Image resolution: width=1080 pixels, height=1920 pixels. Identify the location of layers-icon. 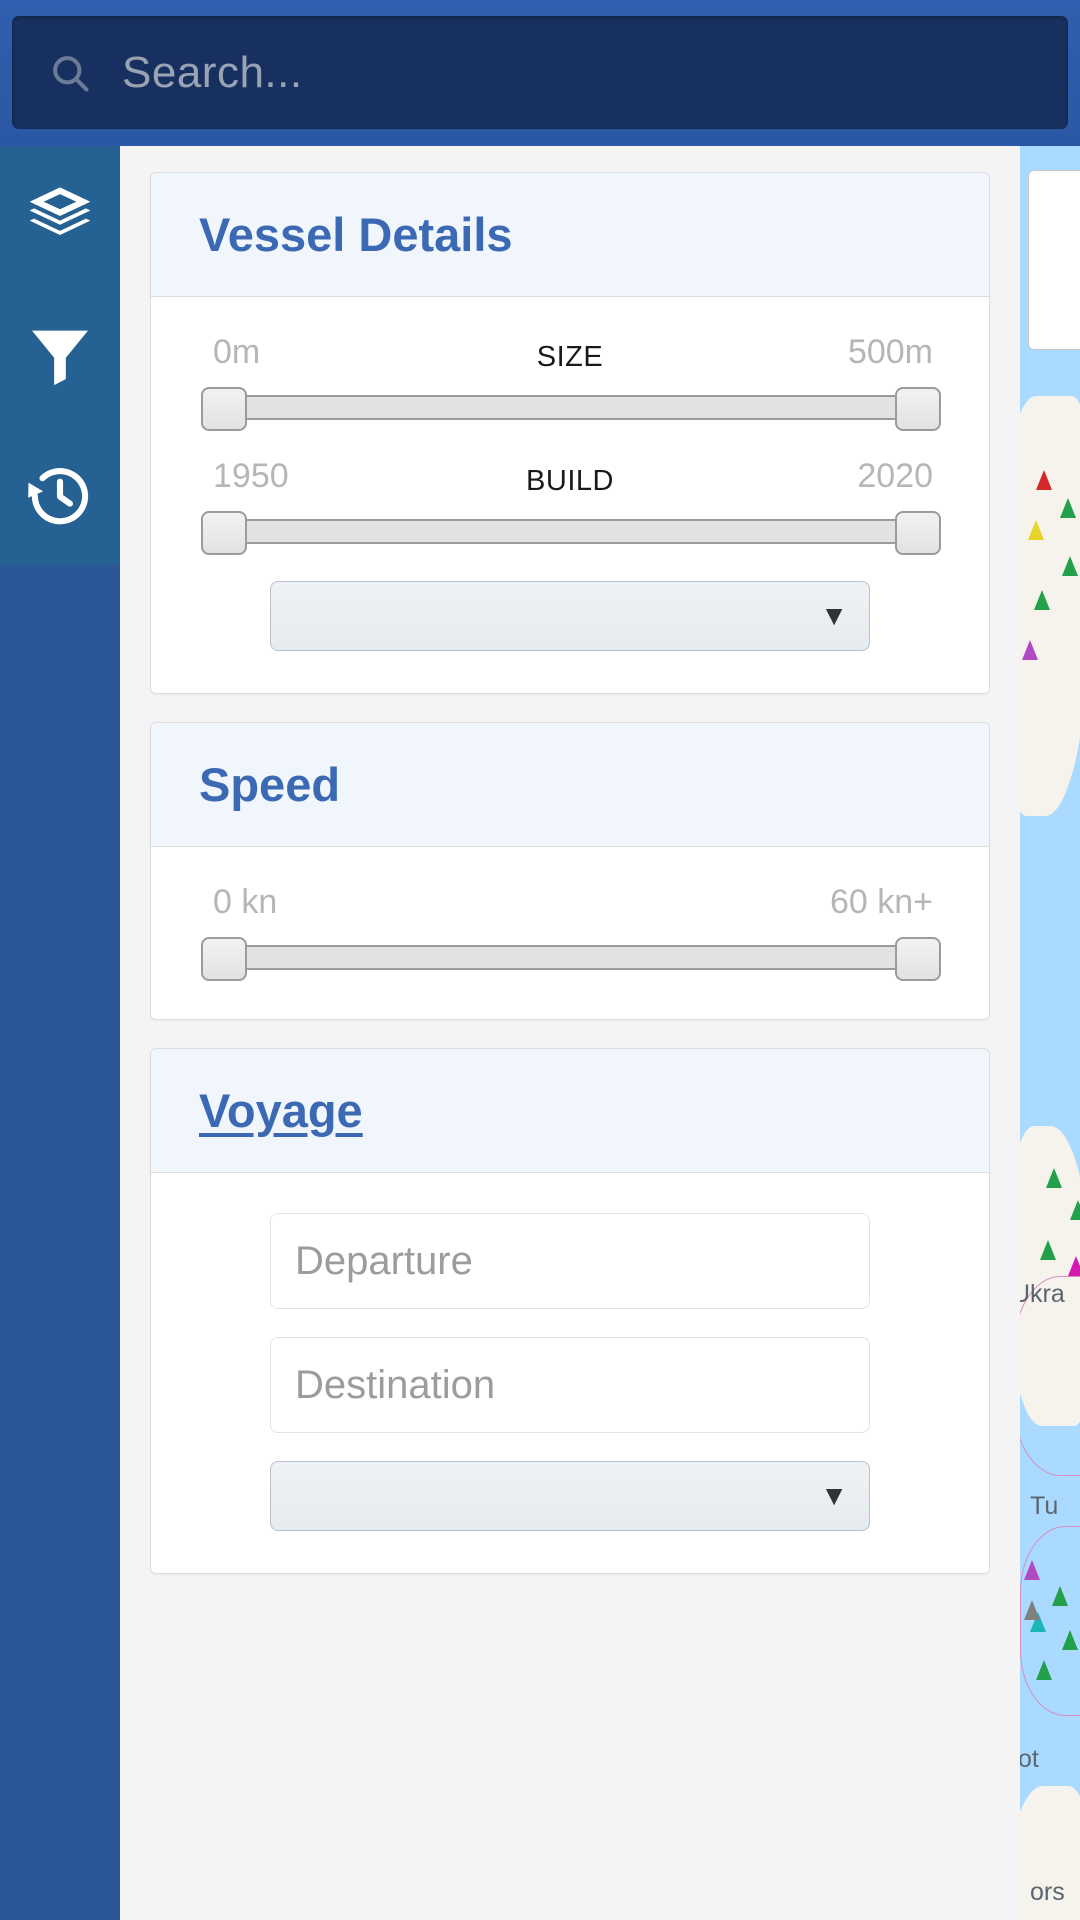
(60, 216).